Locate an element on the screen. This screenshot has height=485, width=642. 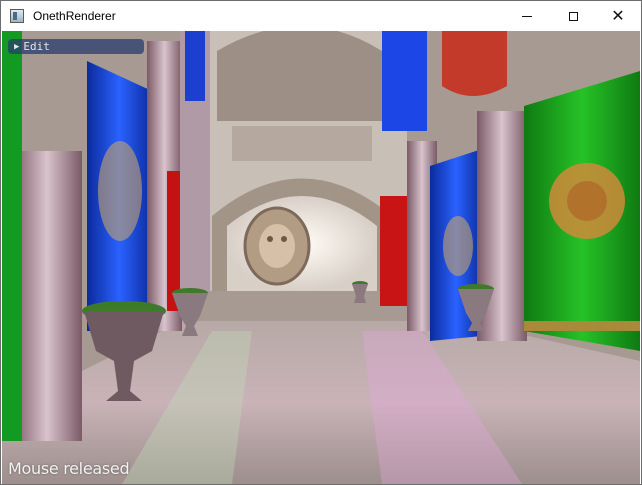
minimize-button is located at coordinates (527, 16).